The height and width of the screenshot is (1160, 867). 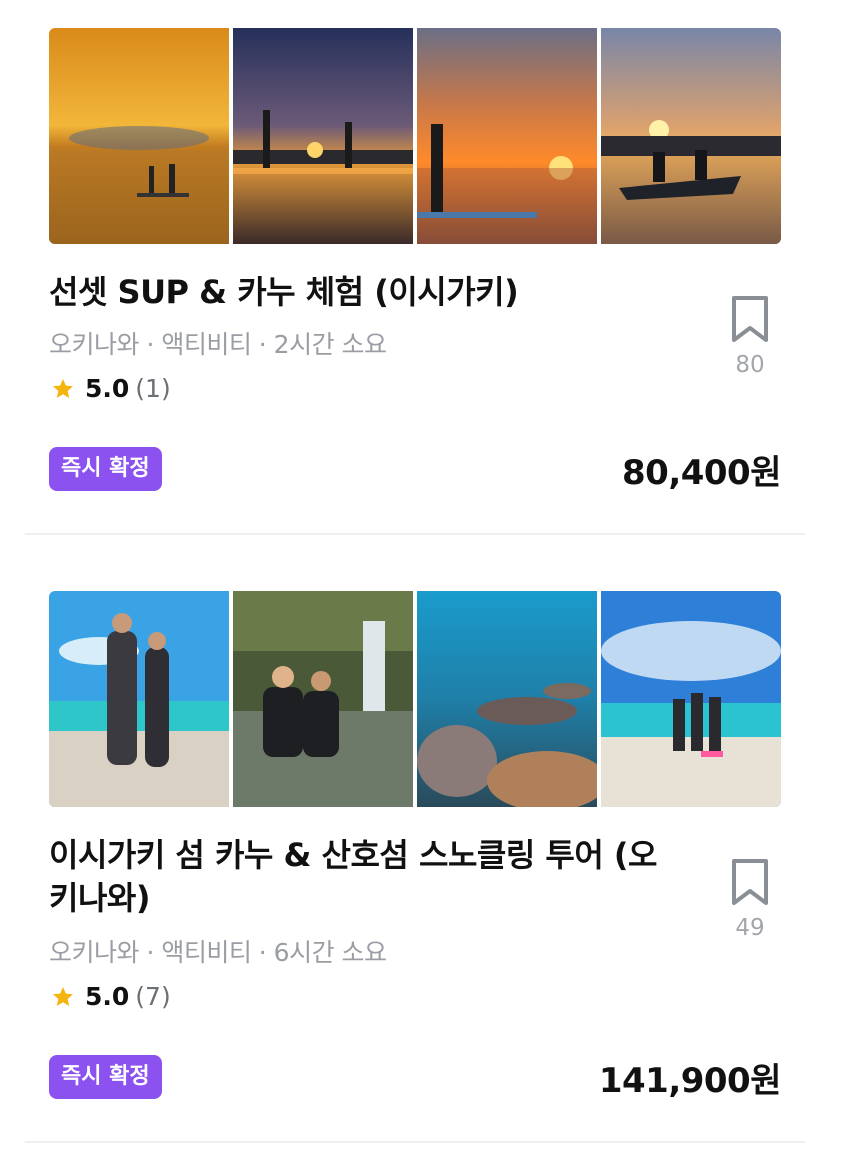 What do you see at coordinates (153, 388) in the screenshot?
I see `review-count: (1)` at bounding box center [153, 388].